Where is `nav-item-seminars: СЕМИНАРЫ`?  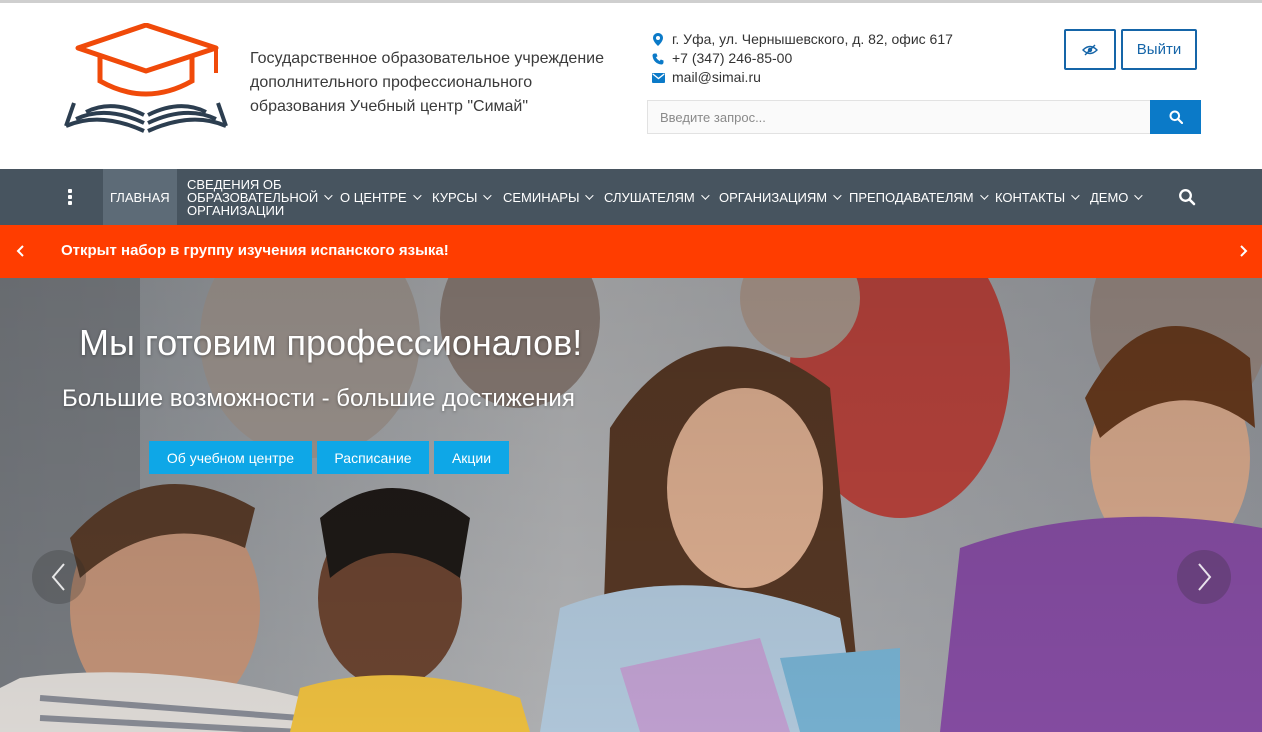
nav-item-seminars: СЕМИНАРЫ is located at coordinates (549, 197).